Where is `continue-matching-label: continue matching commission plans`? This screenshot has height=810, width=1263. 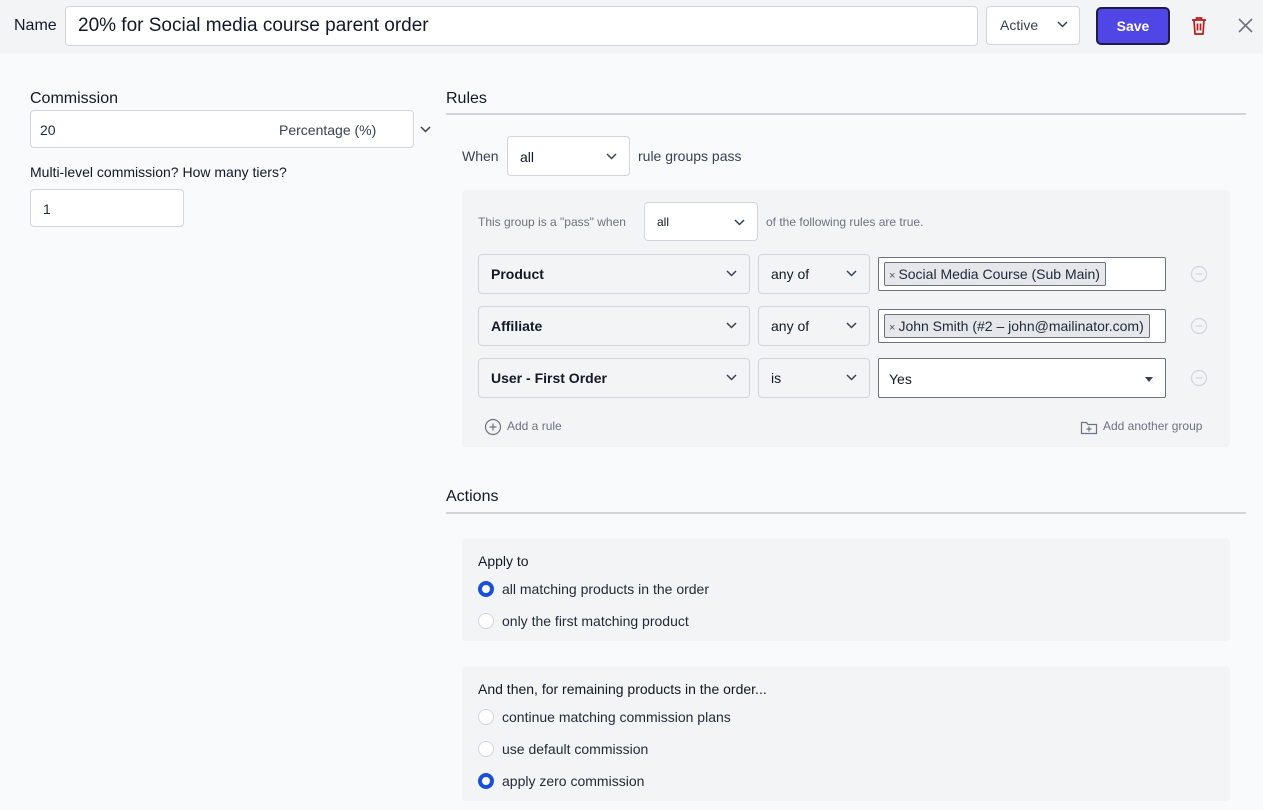 continue-matching-label: continue matching commission plans is located at coordinates (616, 717).